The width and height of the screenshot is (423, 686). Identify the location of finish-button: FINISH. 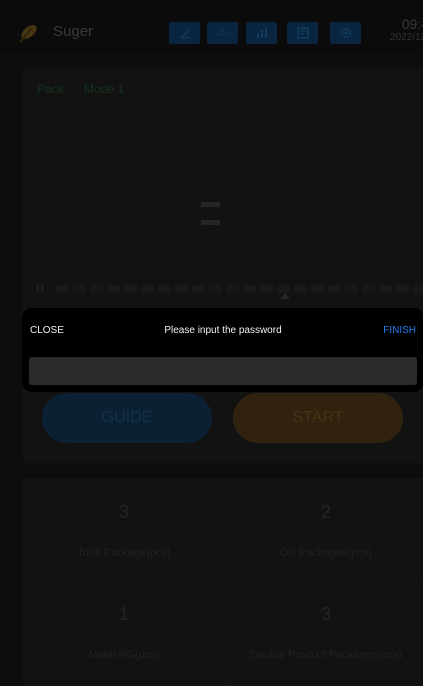
(399, 330).